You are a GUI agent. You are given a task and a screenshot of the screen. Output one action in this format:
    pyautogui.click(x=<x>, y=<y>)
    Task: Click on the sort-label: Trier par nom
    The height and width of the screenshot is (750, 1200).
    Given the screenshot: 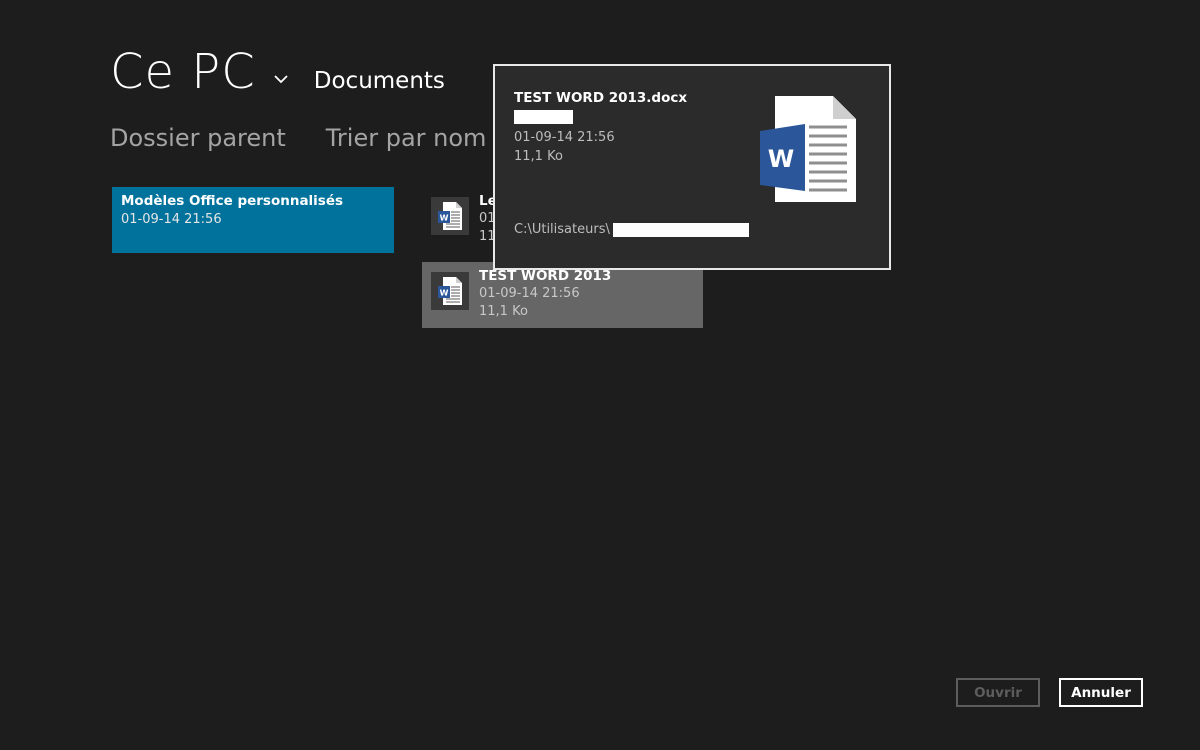 What is the action you would take?
    pyautogui.click(x=406, y=138)
    